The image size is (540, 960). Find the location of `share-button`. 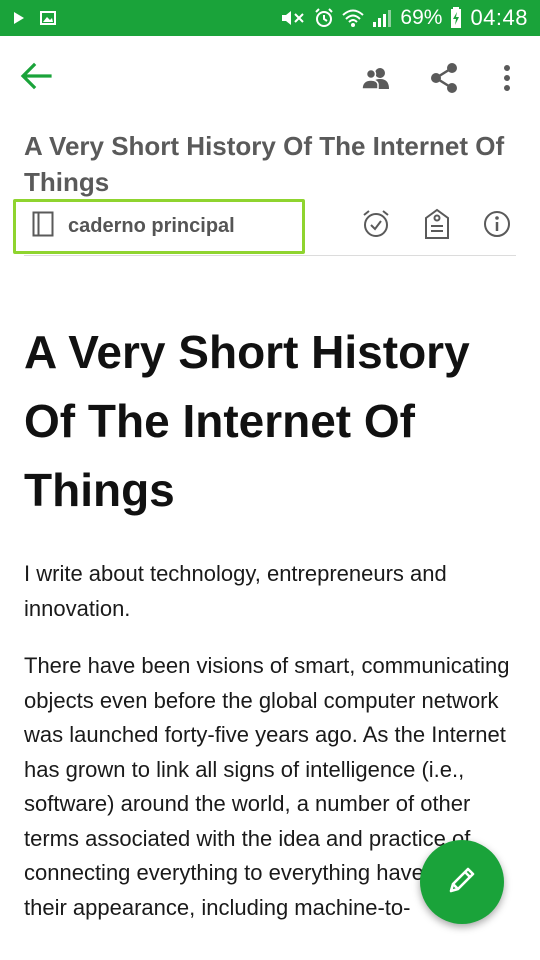

share-button is located at coordinates (444, 80).